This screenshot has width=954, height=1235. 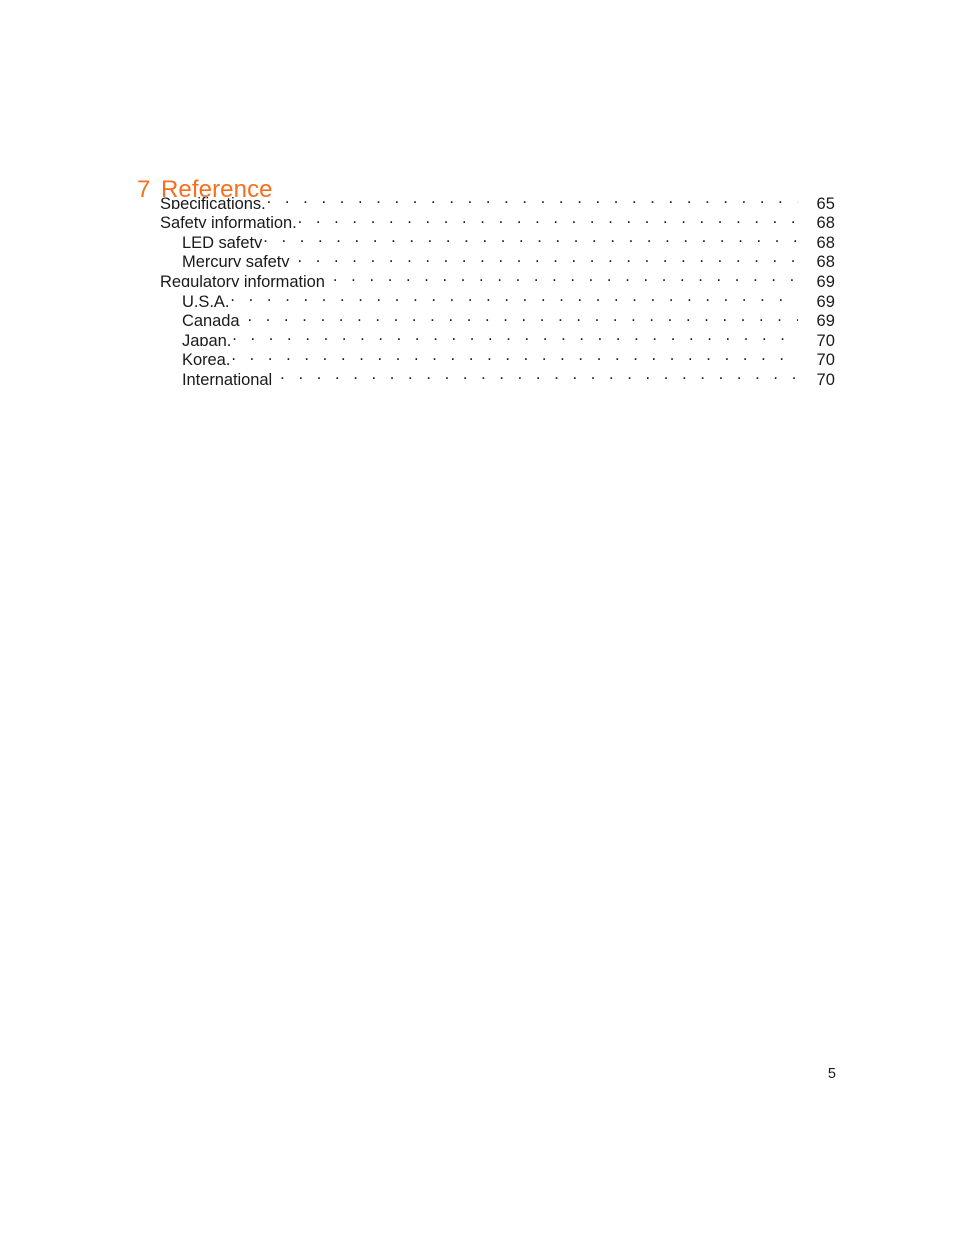 I want to click on toc-entry-label: Regulatory information, so click(x=242, y=279).